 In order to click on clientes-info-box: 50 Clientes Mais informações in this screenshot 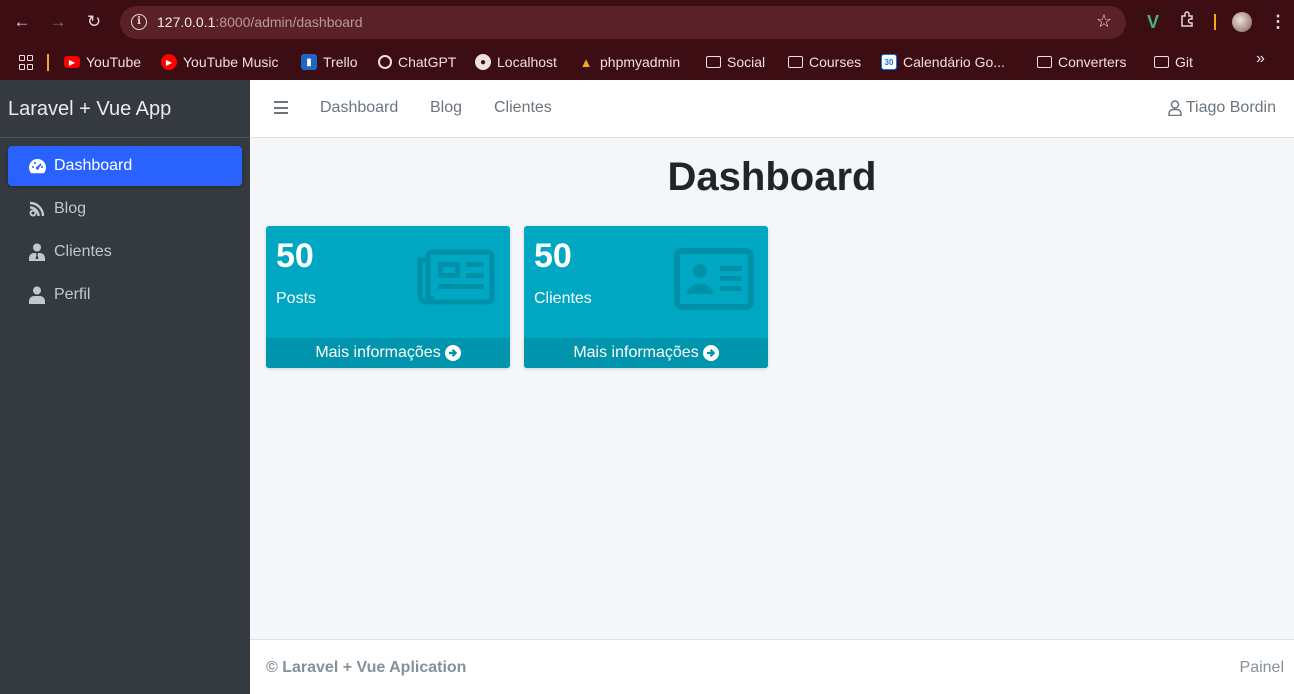, I will do `click(646, 297)`.